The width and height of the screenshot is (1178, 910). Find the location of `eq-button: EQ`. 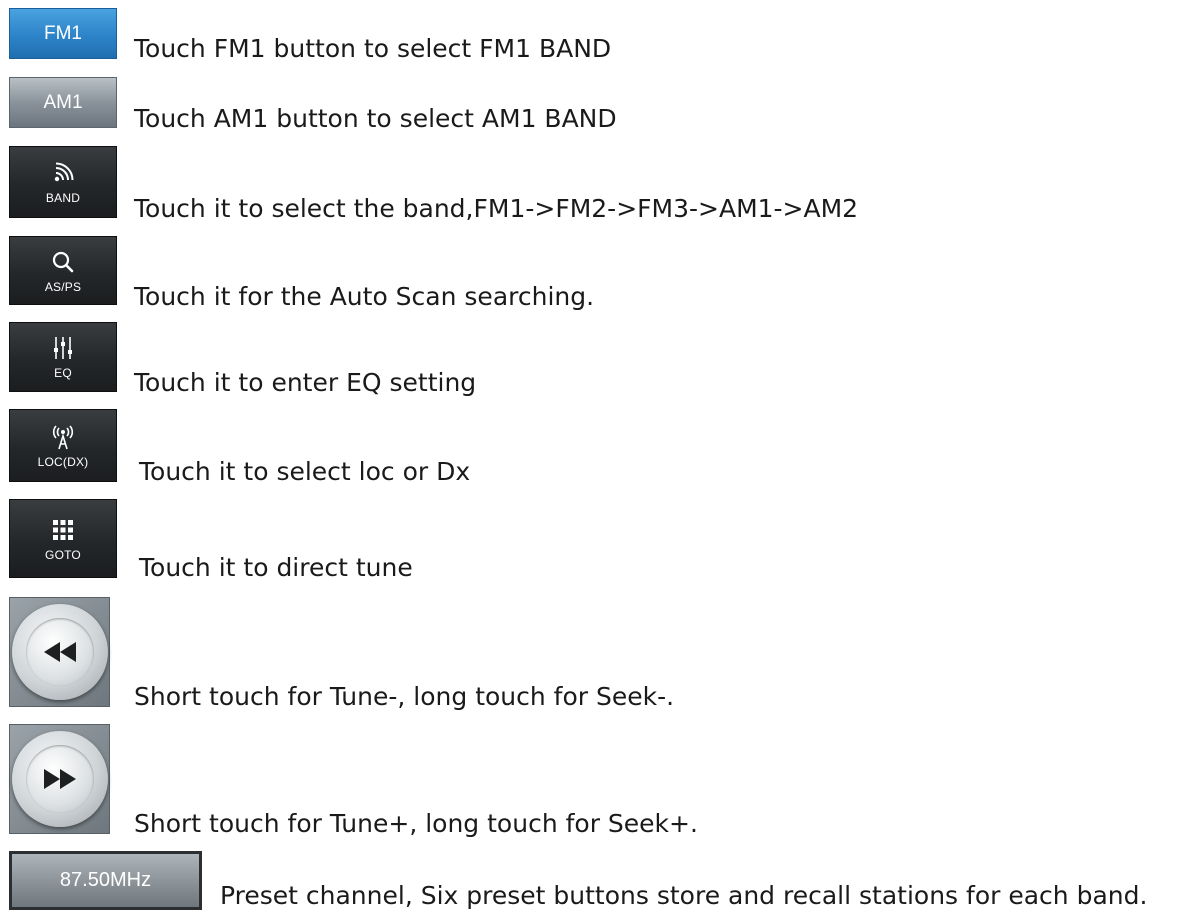

eq-button: EQ is located at coordinates (63, 357).